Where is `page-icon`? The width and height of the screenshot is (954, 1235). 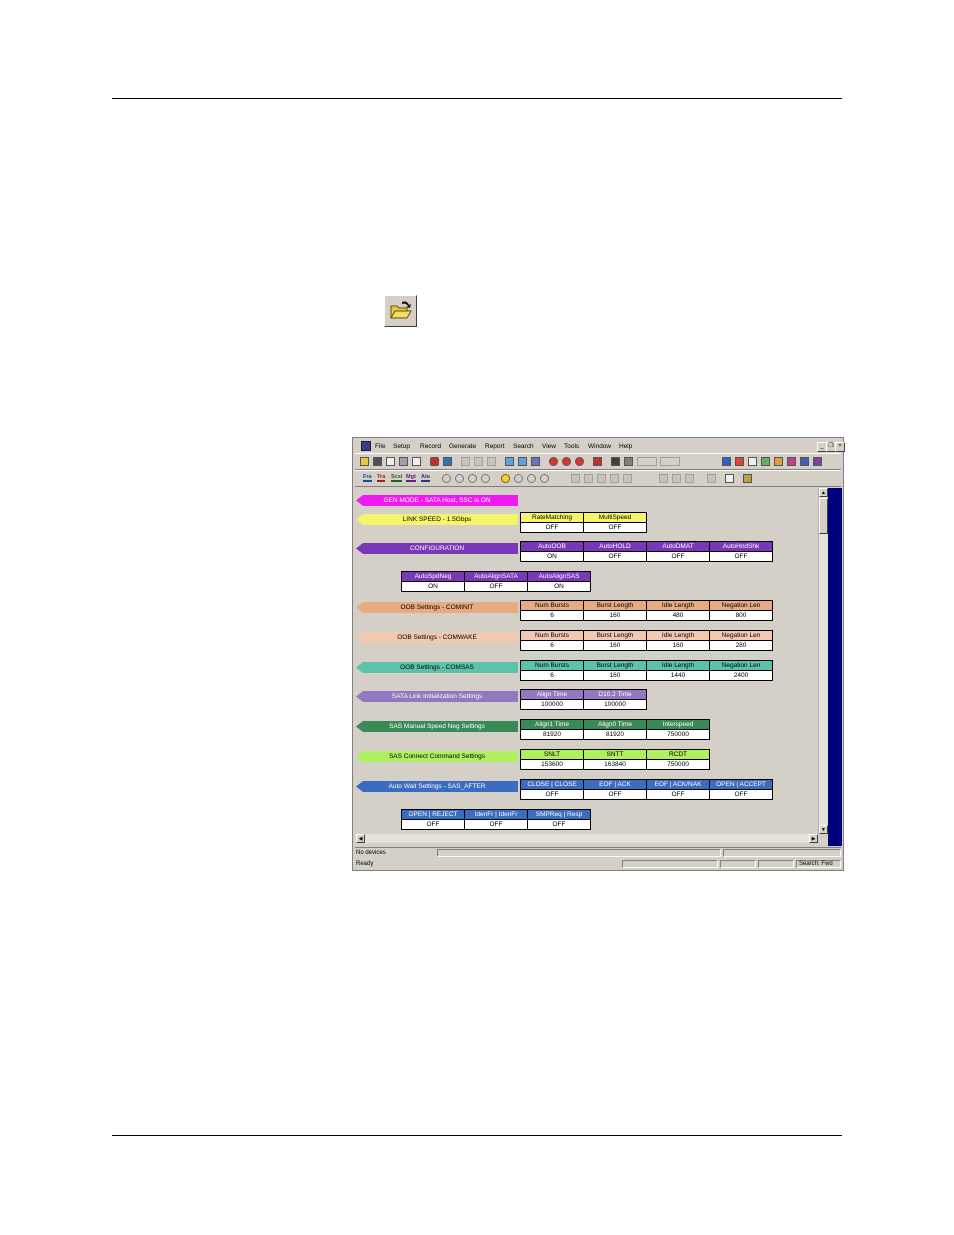
page-icon is located at coordinates (614, 478).